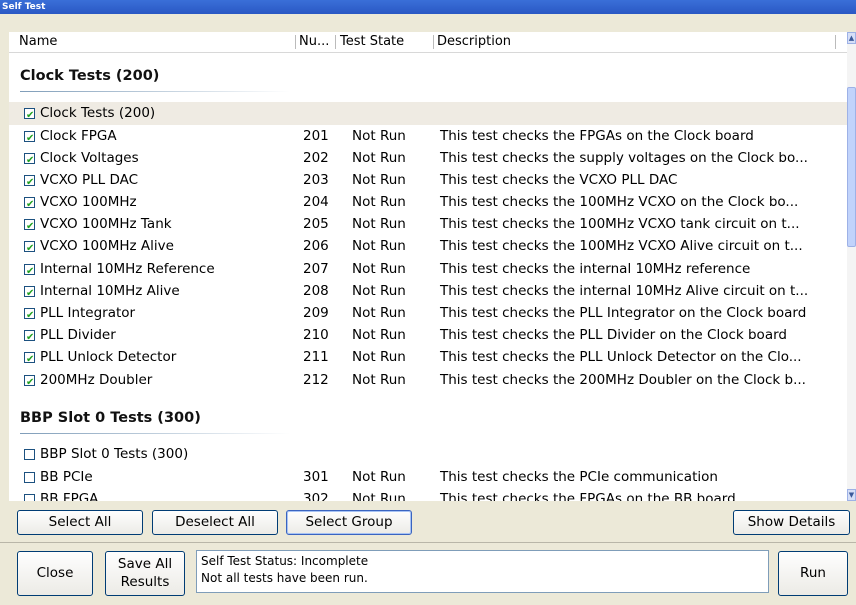  What do you see at coordinates (284, 578) in the screenshot?
I see `status-line-2: Not all tests have been run.` at bounding box center [284, 578].